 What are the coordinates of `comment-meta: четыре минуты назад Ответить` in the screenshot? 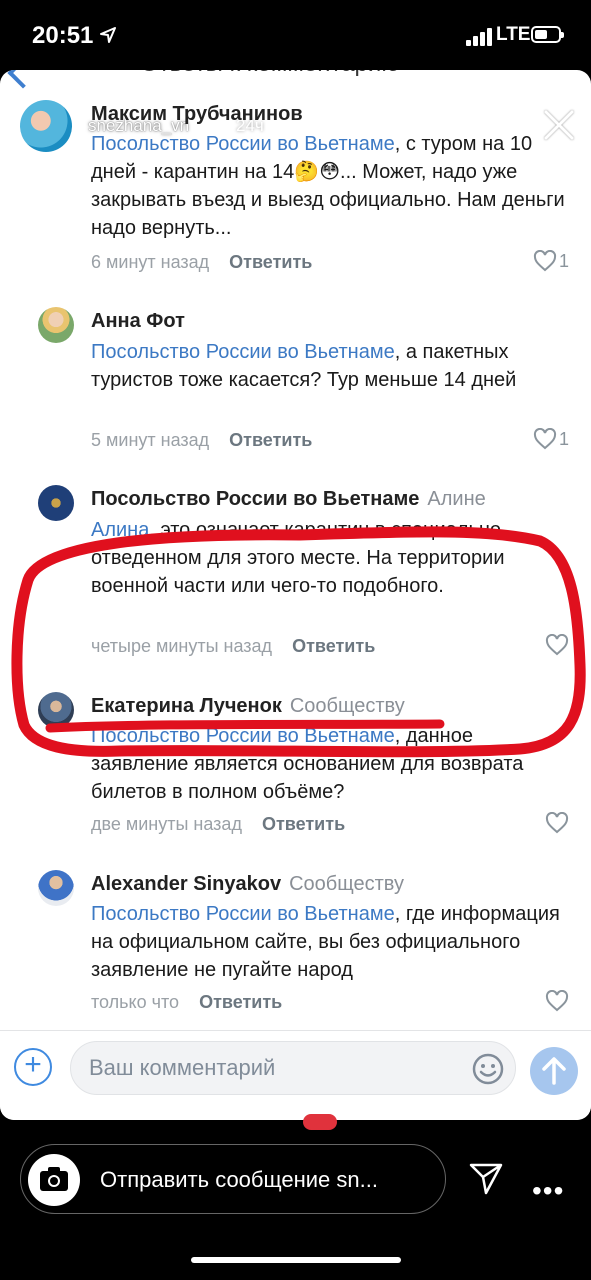 It's located at (233, 646).